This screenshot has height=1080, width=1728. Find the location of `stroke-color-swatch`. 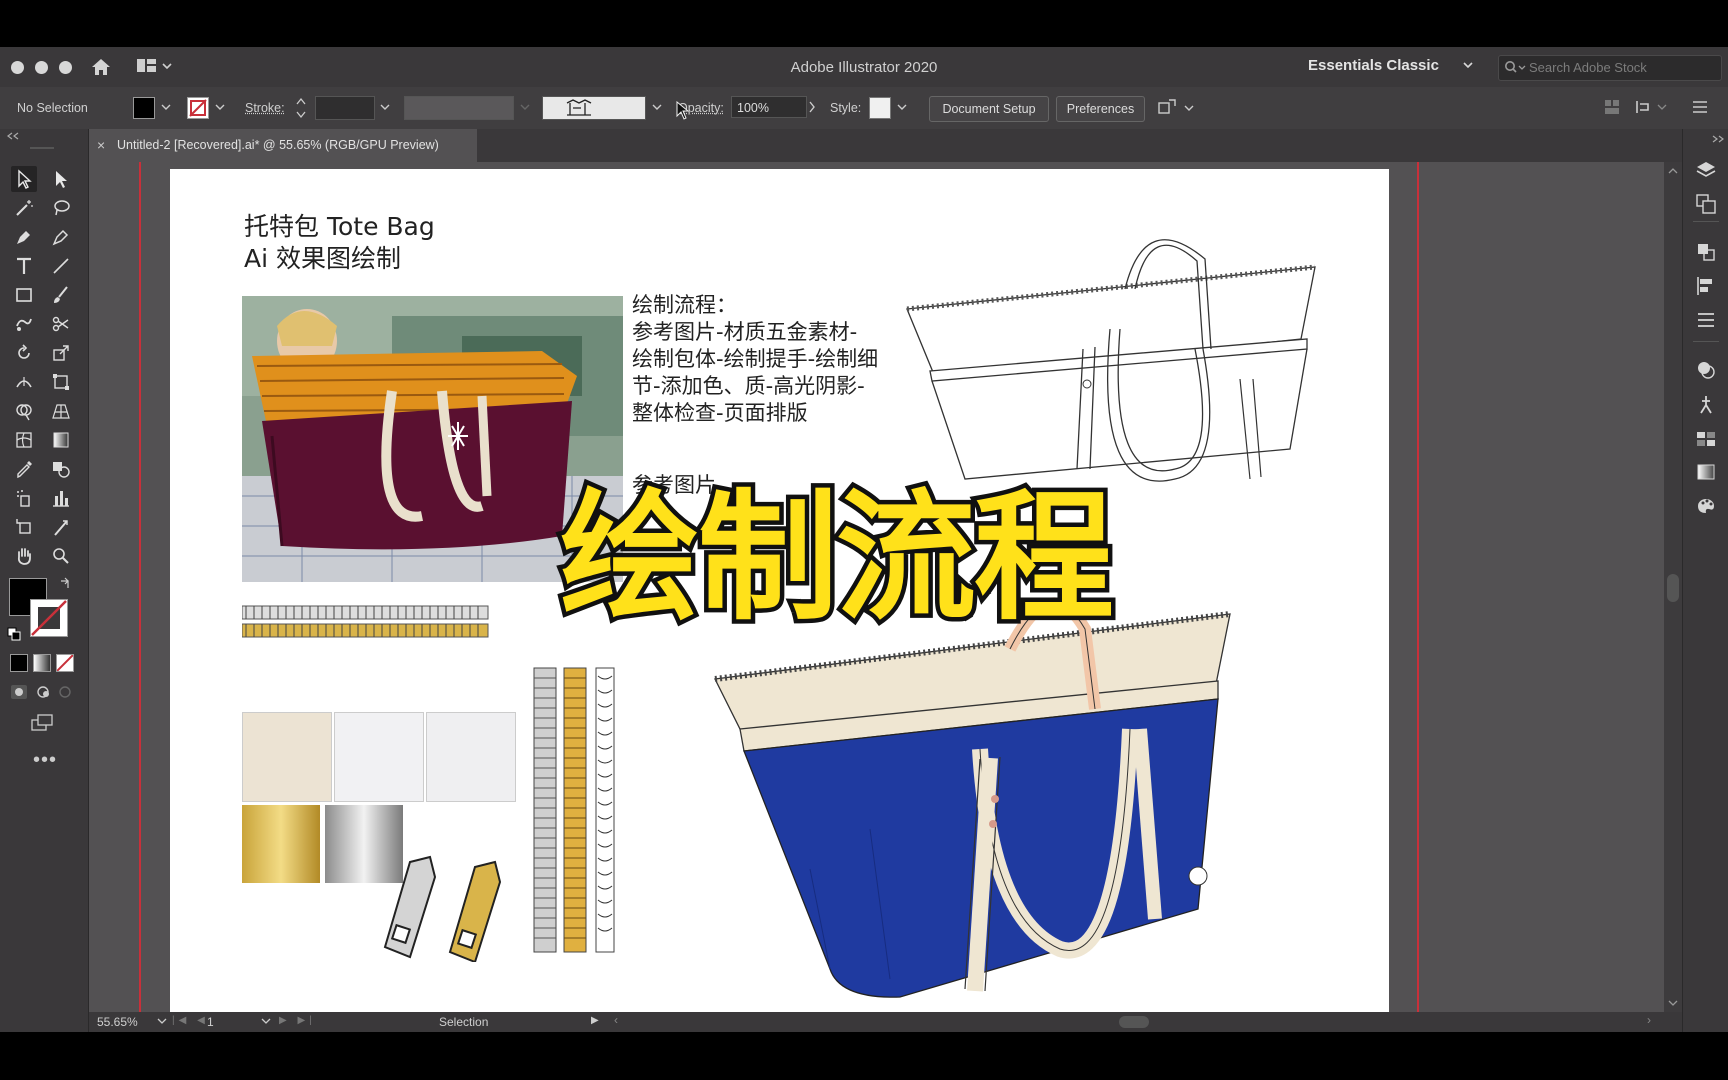

stroke-color-swatch is located at coordinates (198, 108).